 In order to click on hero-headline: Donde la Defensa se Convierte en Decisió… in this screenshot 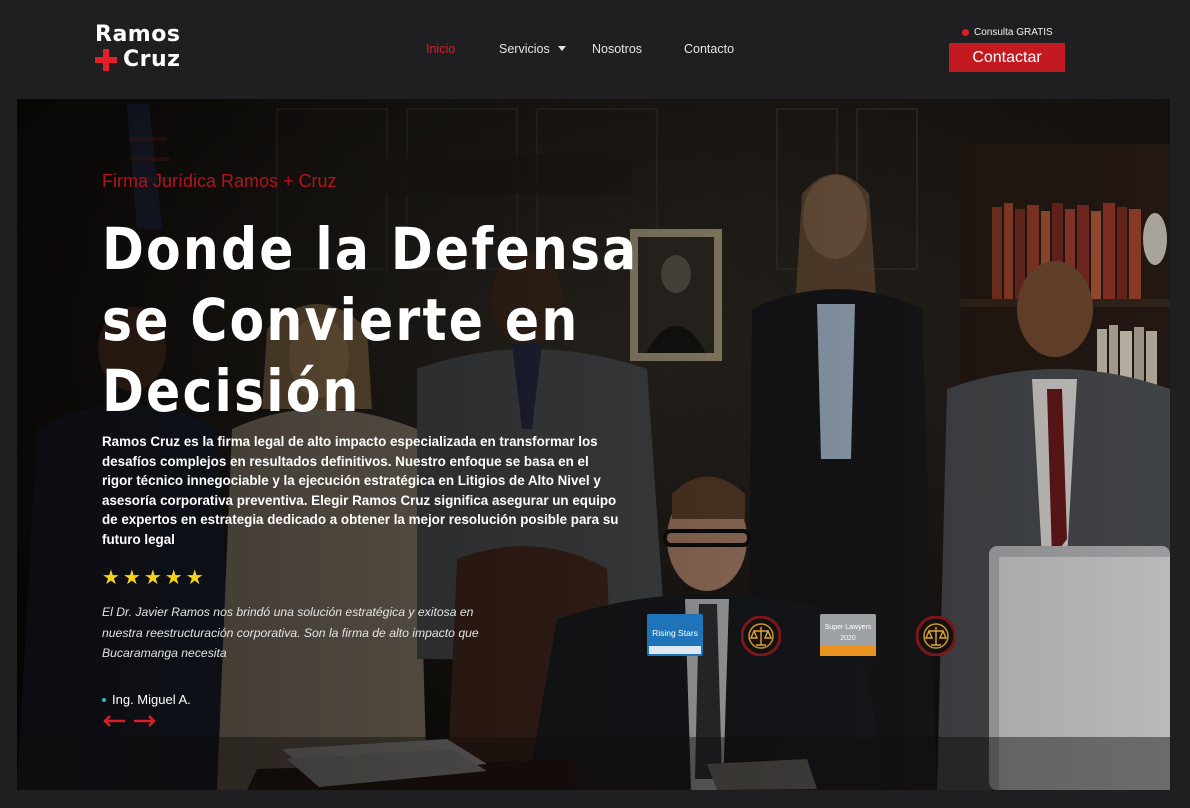, I will do `click(370, 320)`.